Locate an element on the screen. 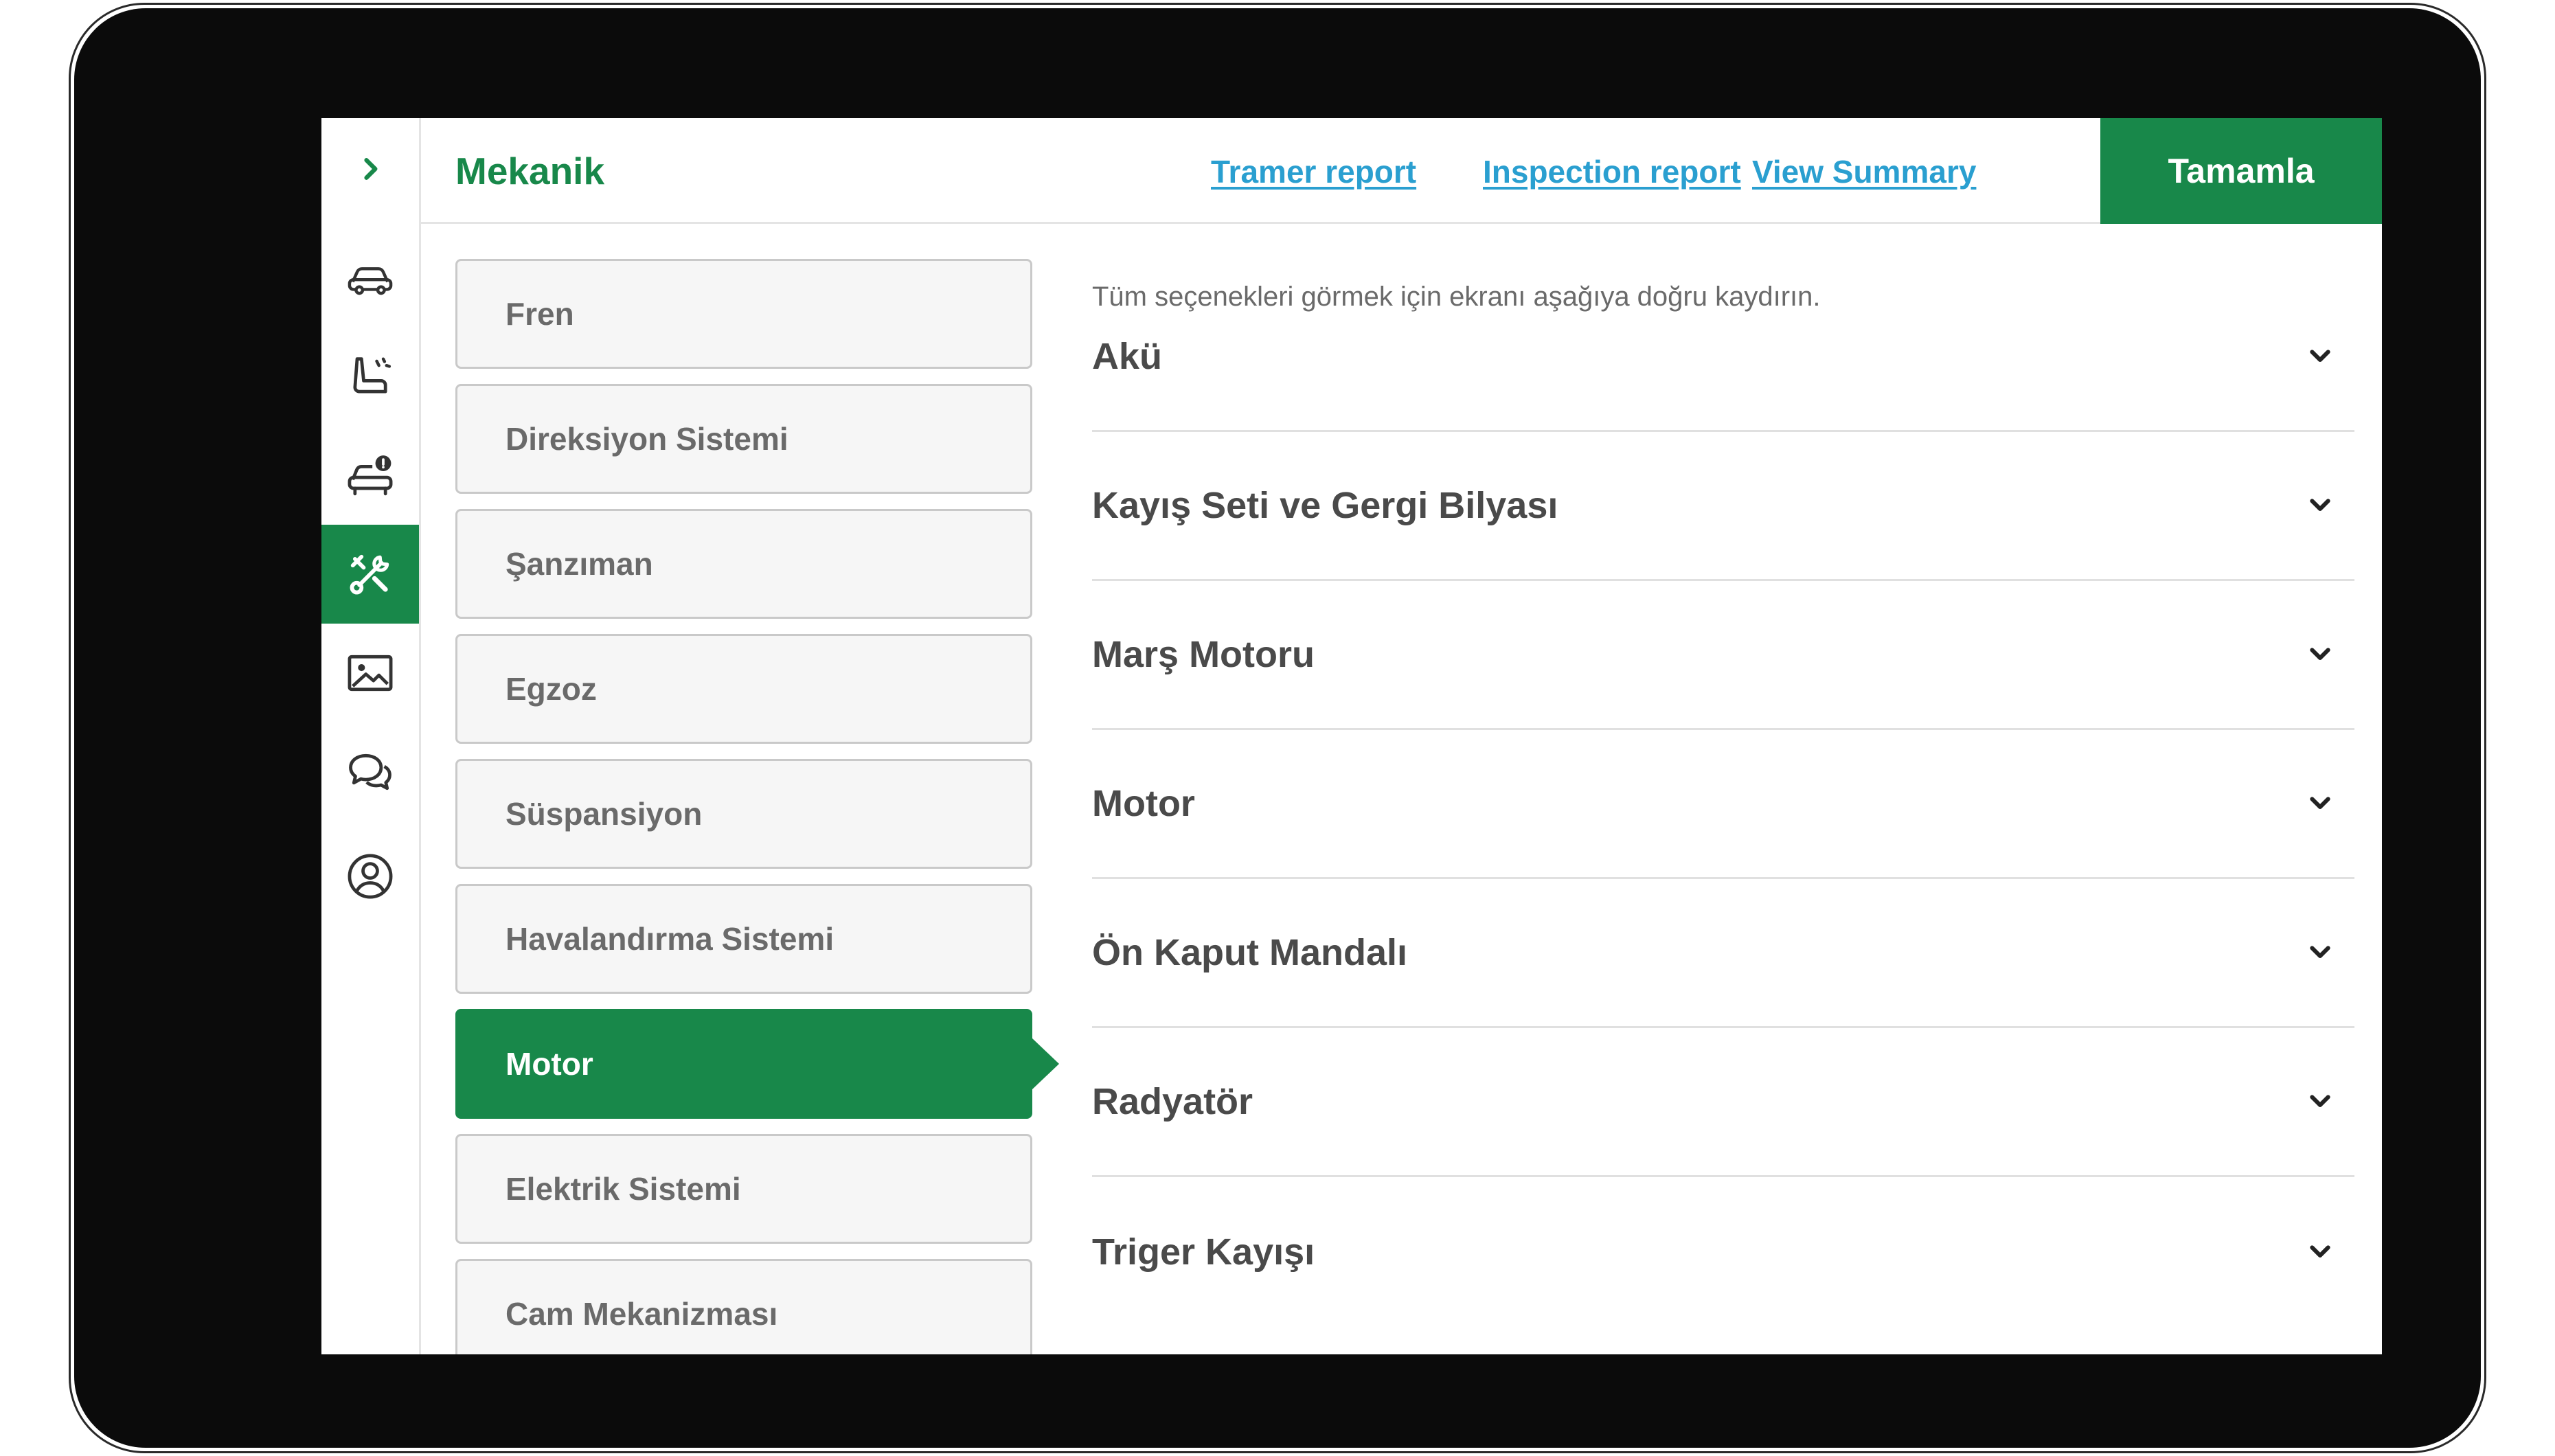 Image resolution: width=2555 pixels, height=1456 pixels. chat-icon is located at coordinates (370, 771).